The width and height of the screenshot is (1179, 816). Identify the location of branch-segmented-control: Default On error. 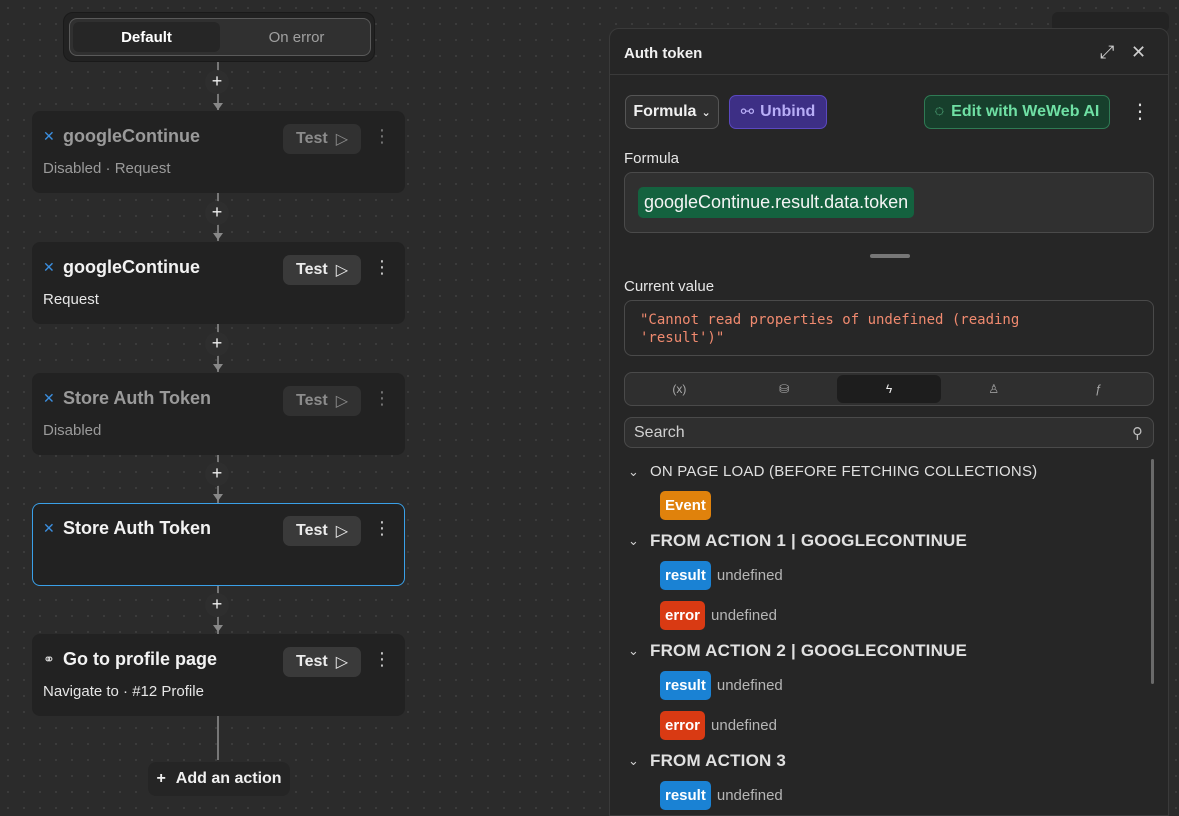
(220, 37).